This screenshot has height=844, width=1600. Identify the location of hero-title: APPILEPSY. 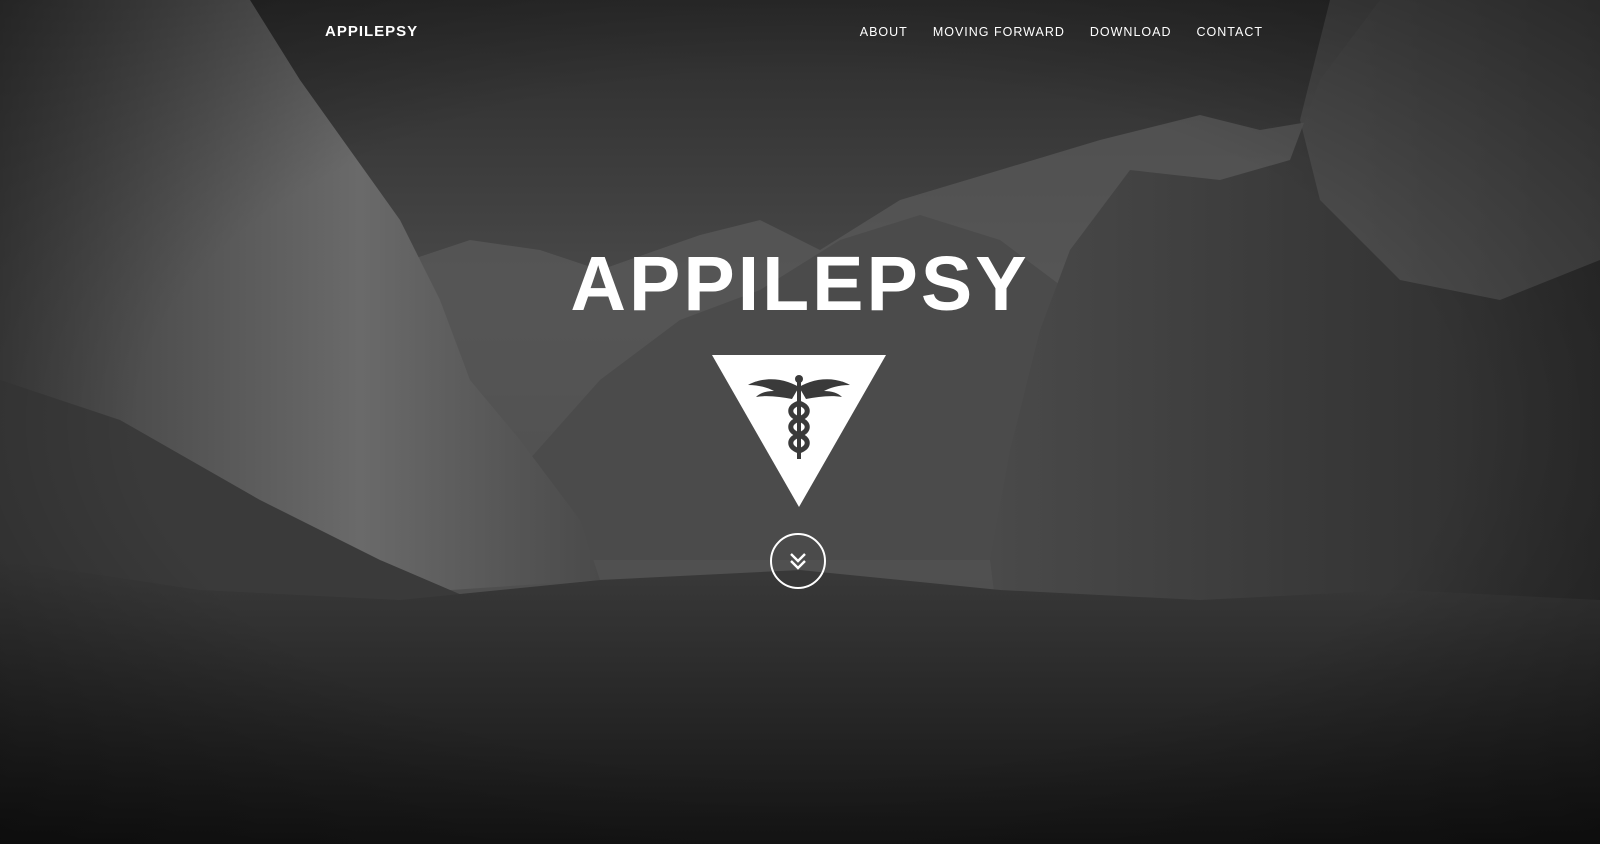
(800, 284).